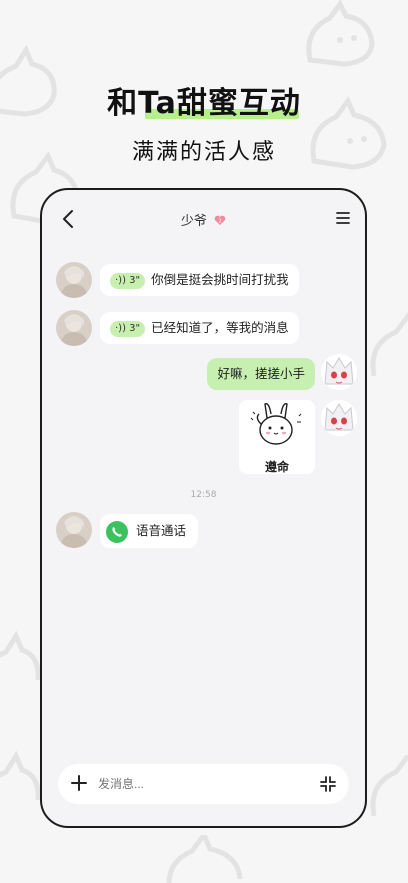  I want to click on rabbit-sticker-icon, so click(276, 424).